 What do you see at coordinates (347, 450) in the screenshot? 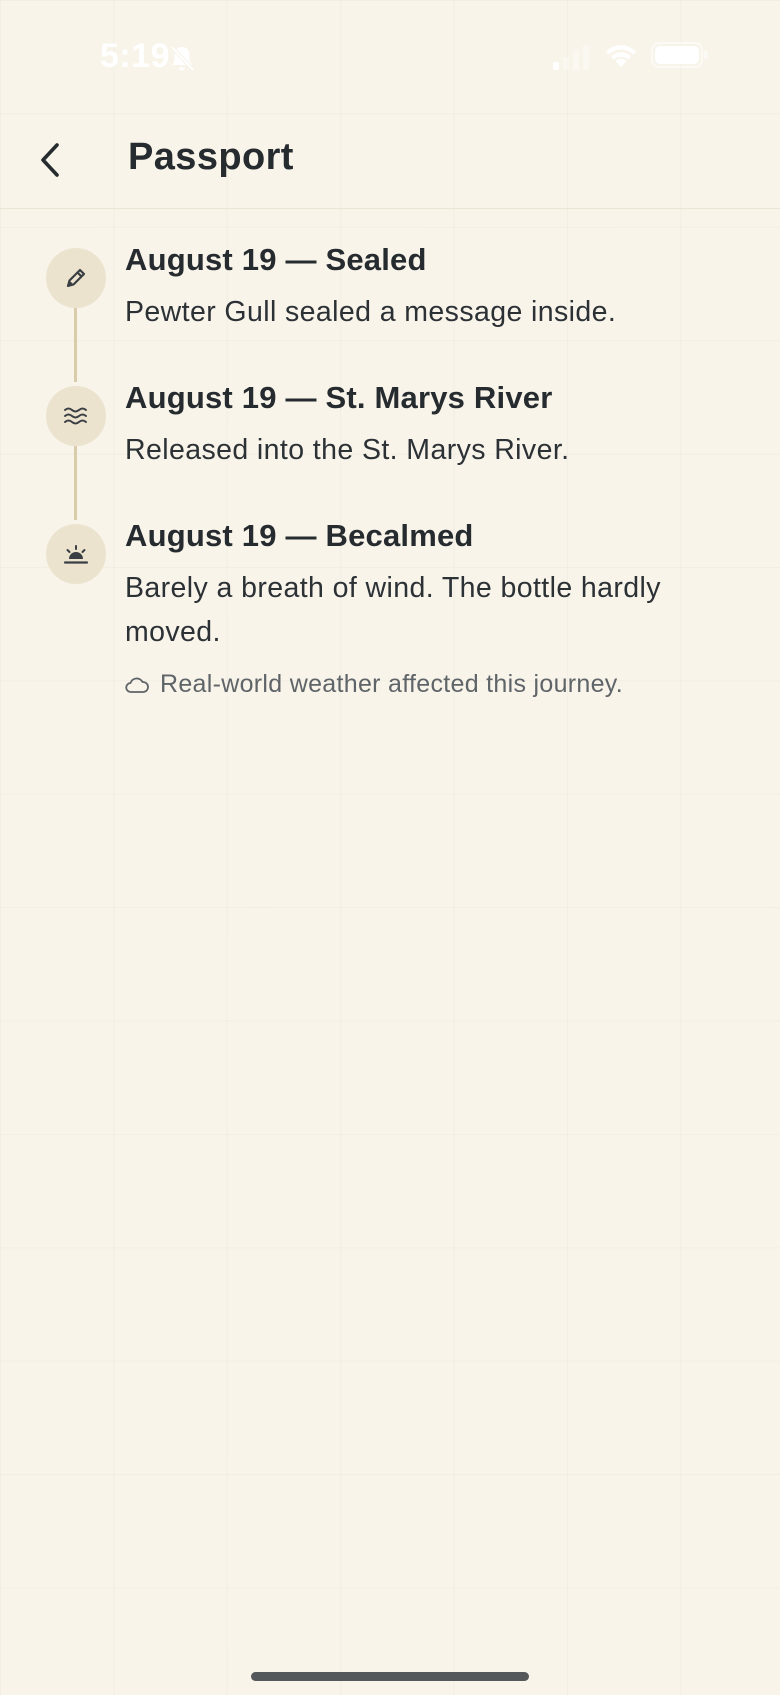
I see `event-description: Released into the St. Marys River.` at bounding box center [347, 450].